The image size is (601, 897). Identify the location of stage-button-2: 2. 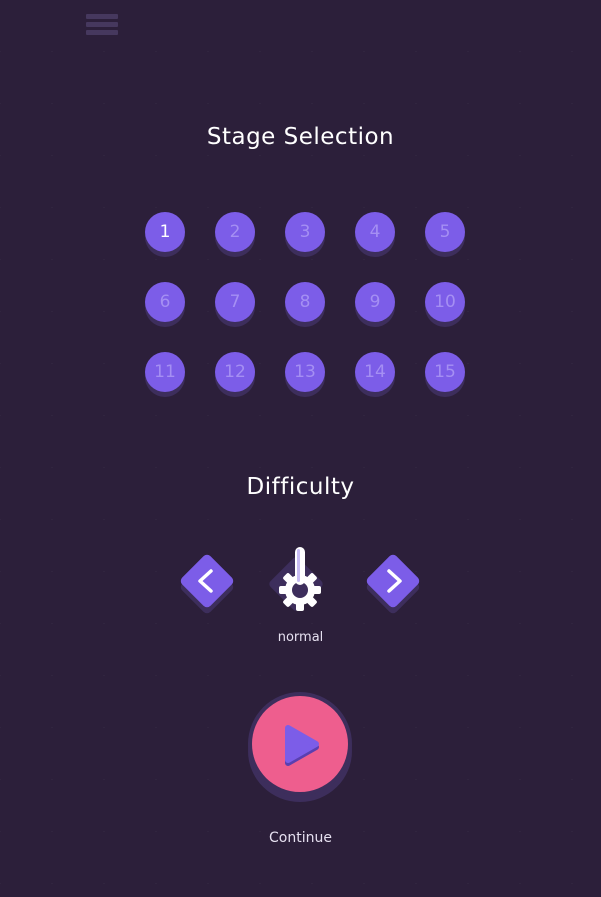
(235, 232).